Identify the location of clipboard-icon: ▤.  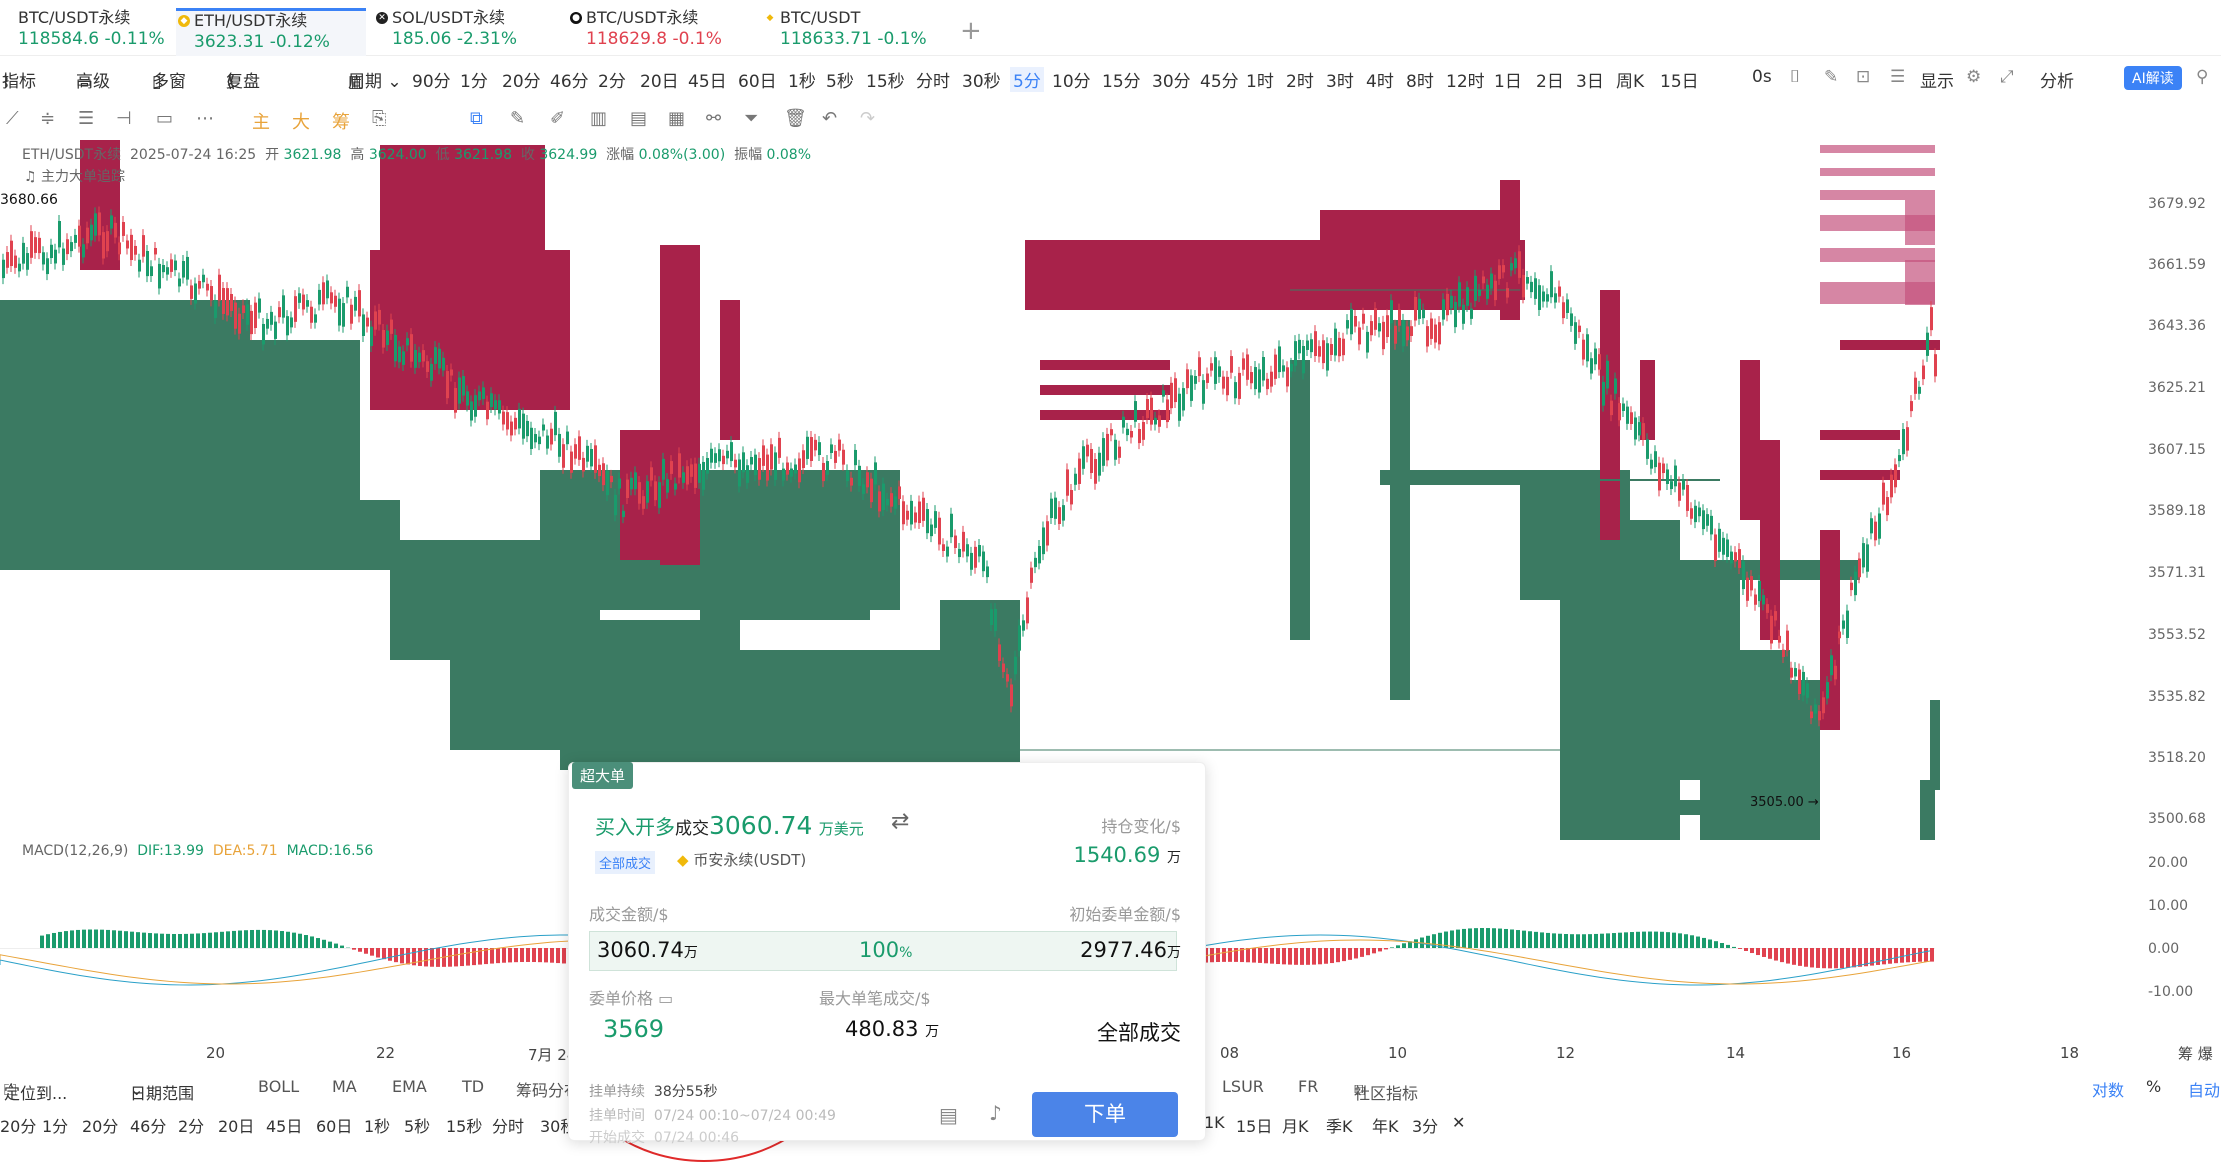
(638, 118).